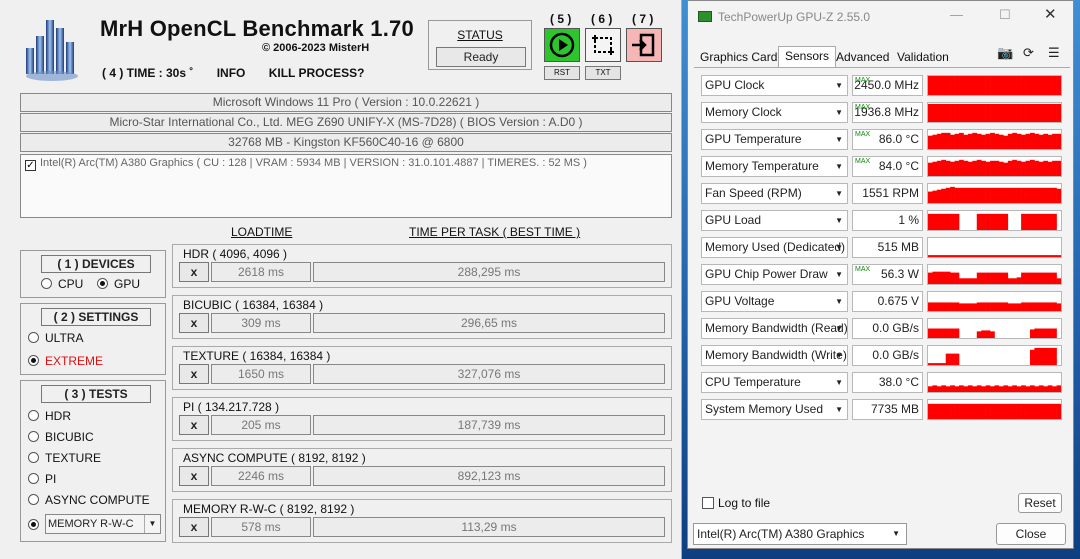 The width and height of the screenshot is (1080, 559). I want to click on reset-button: RST, so click(562, 73).